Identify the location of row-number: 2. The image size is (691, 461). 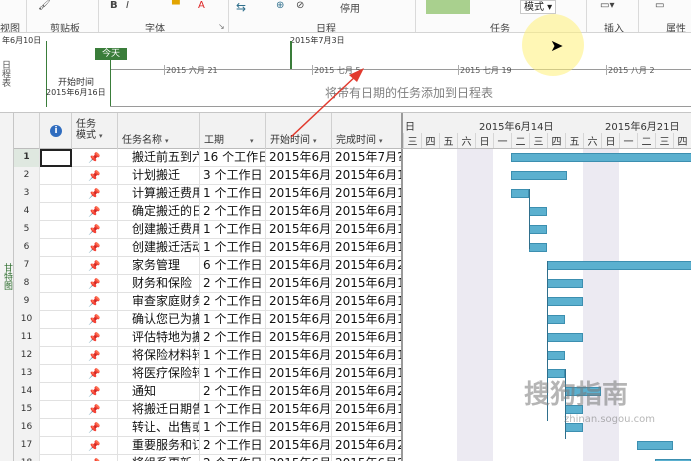
(27, 176).